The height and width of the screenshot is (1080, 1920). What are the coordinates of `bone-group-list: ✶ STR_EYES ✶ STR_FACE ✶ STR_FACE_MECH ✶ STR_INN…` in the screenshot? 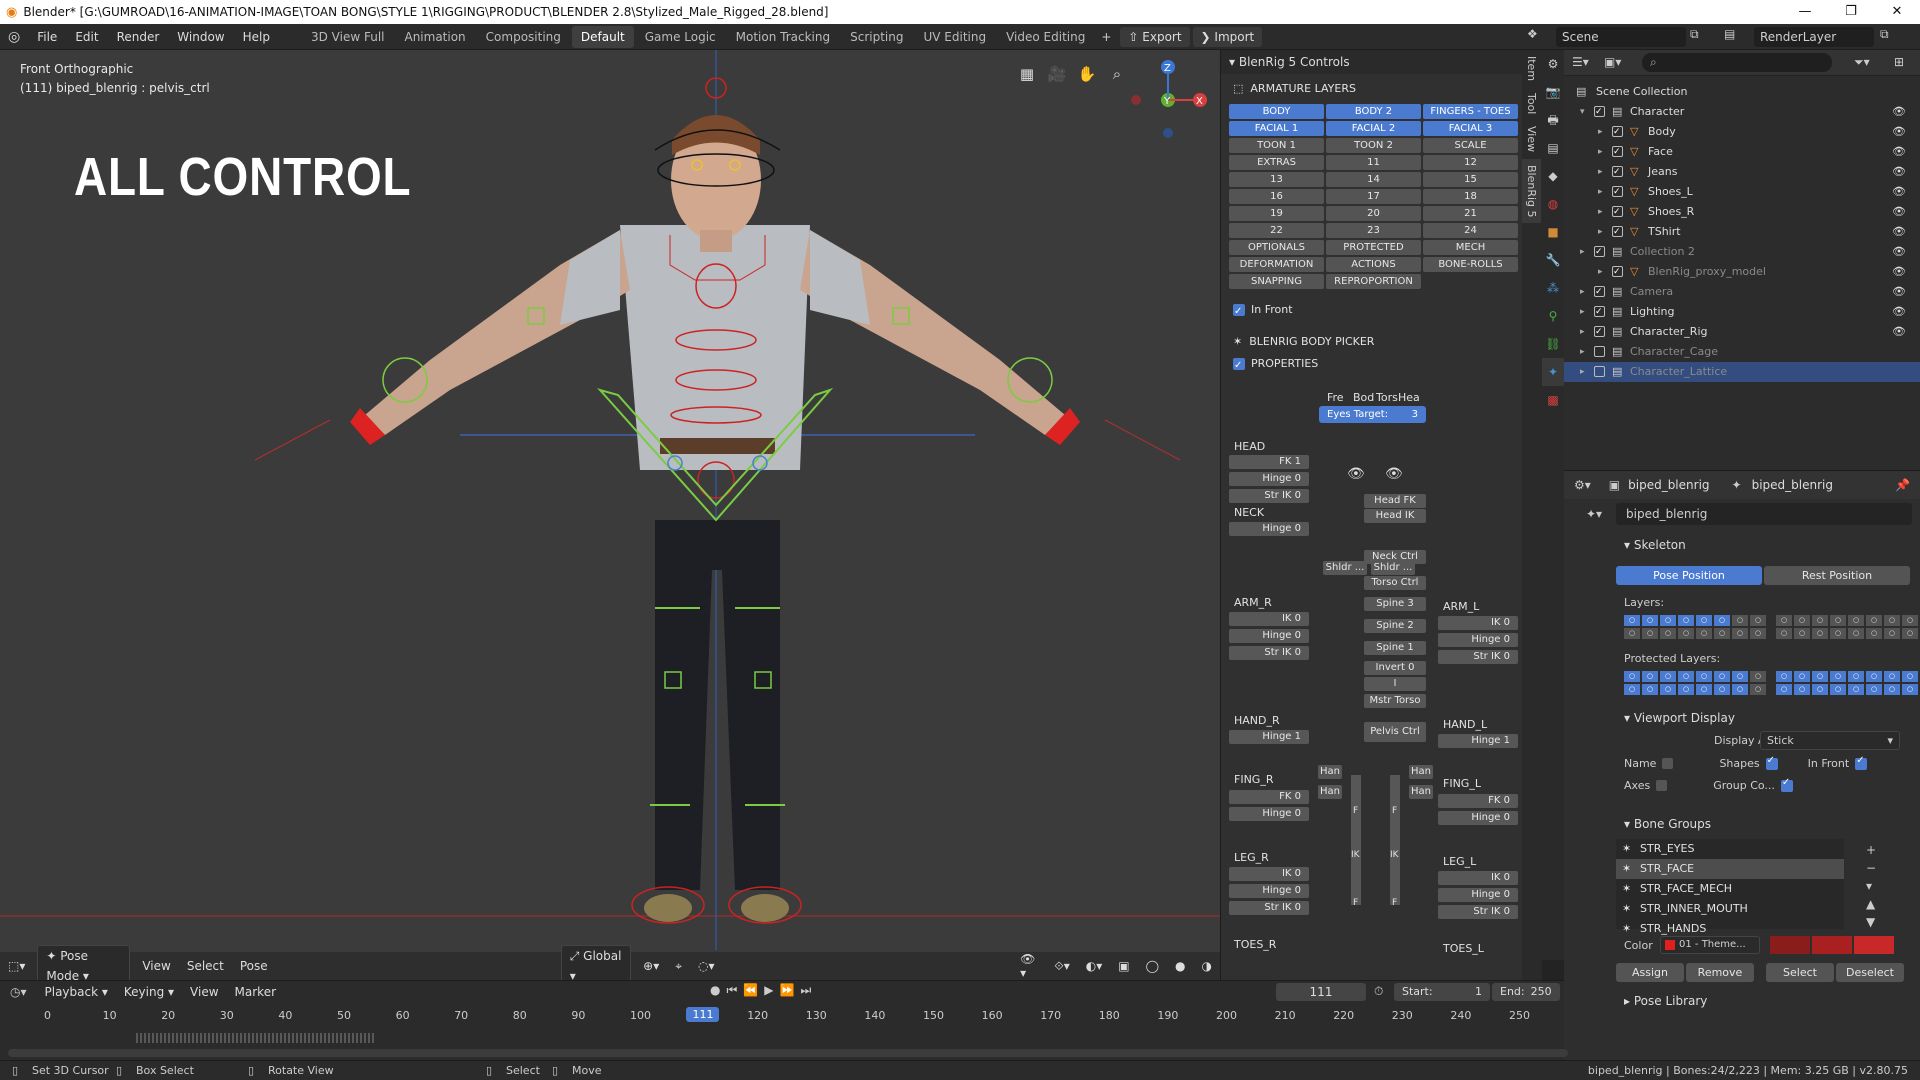 It's located at (1730, 887).